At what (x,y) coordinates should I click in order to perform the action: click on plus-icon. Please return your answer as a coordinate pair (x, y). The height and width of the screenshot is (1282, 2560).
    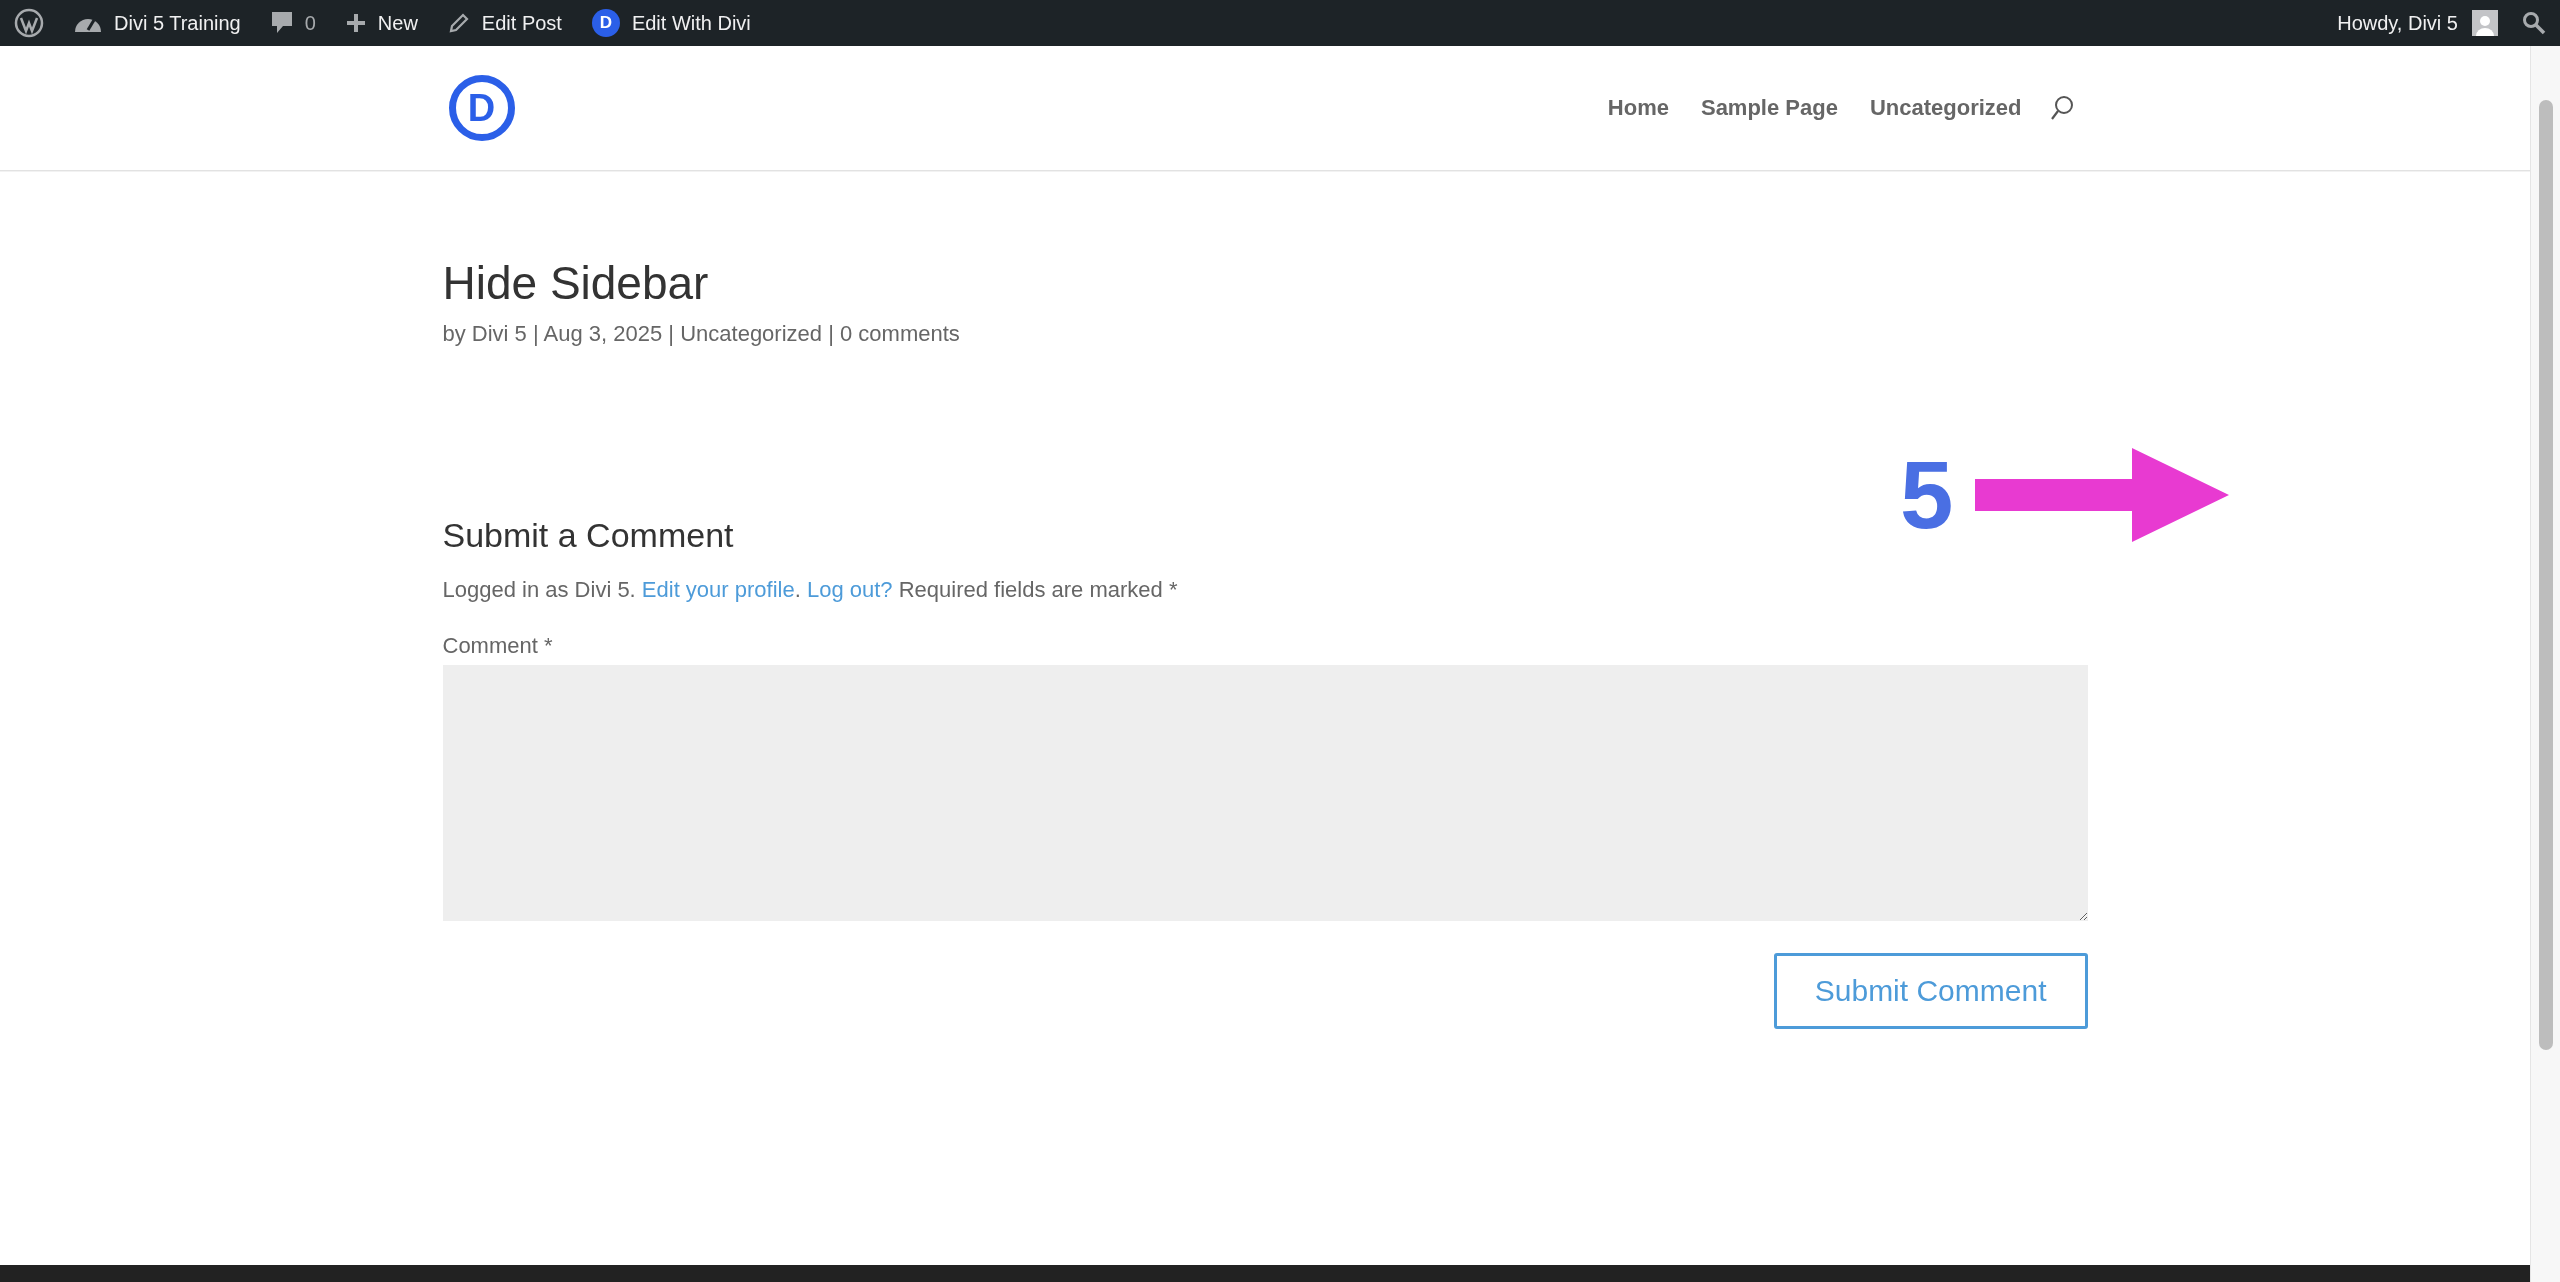
    Looking at the image, I should click on (355, 23).